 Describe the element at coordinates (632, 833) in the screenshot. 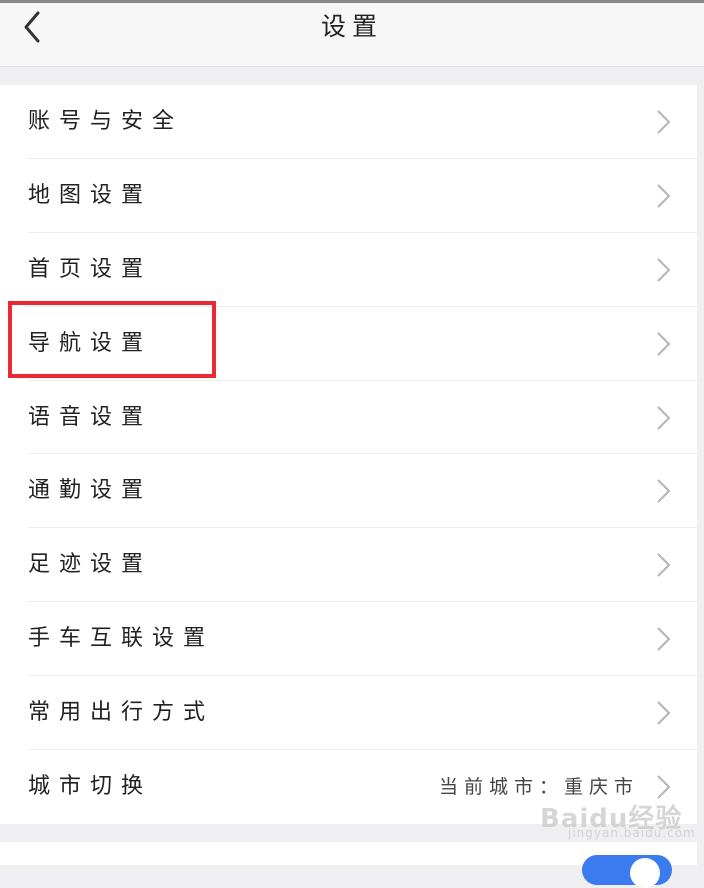

I see `watermark-sub-text: jingyan.baidu.com` at that location.